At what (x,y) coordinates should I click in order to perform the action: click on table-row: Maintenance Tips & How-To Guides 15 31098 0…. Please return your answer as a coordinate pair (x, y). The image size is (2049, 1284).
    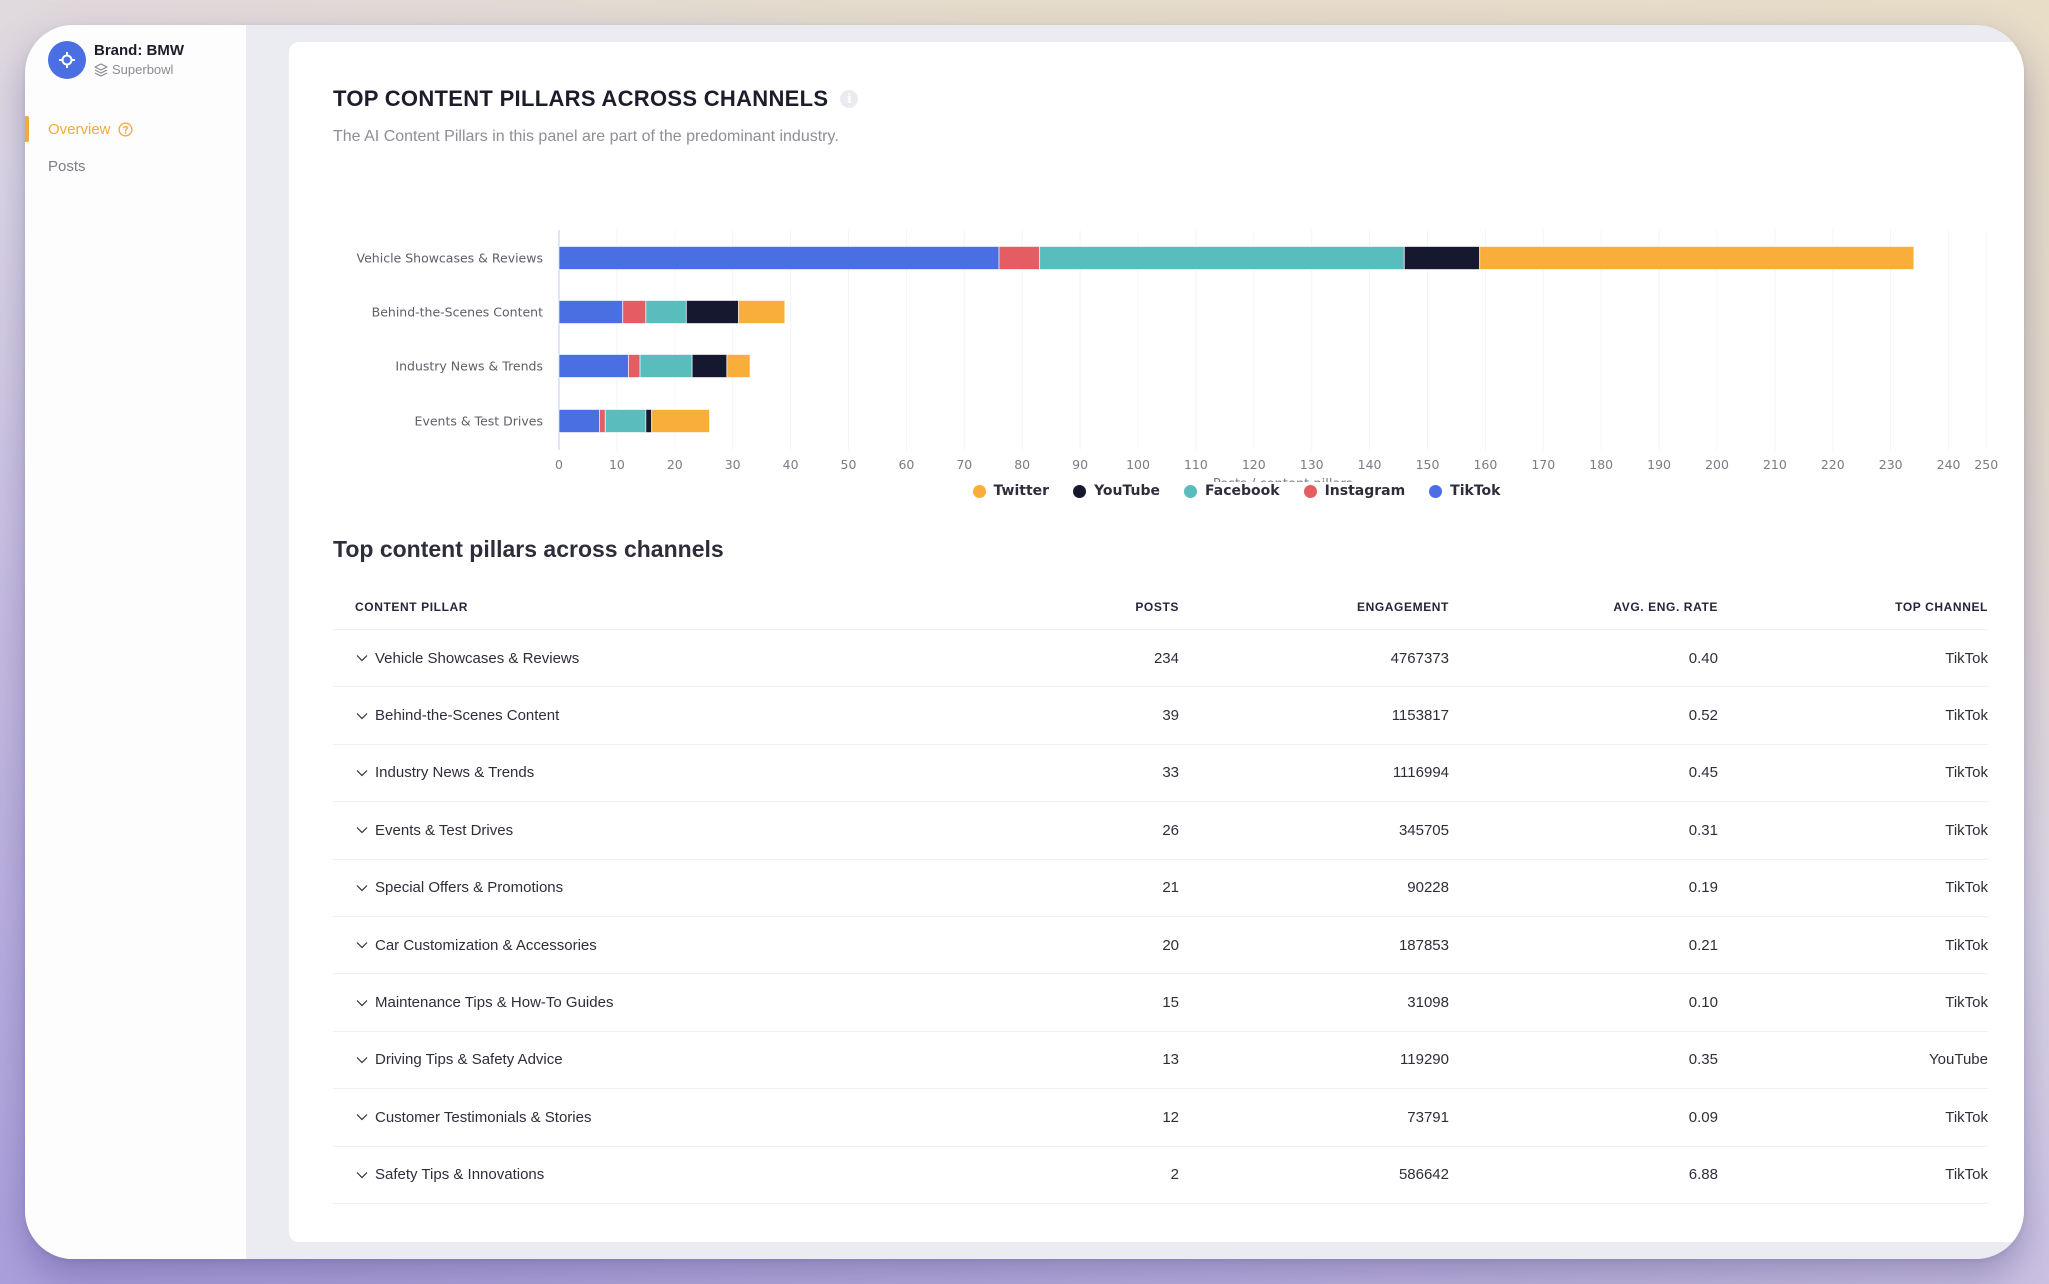
    Looking at the image, I should click on (1160, 1003).